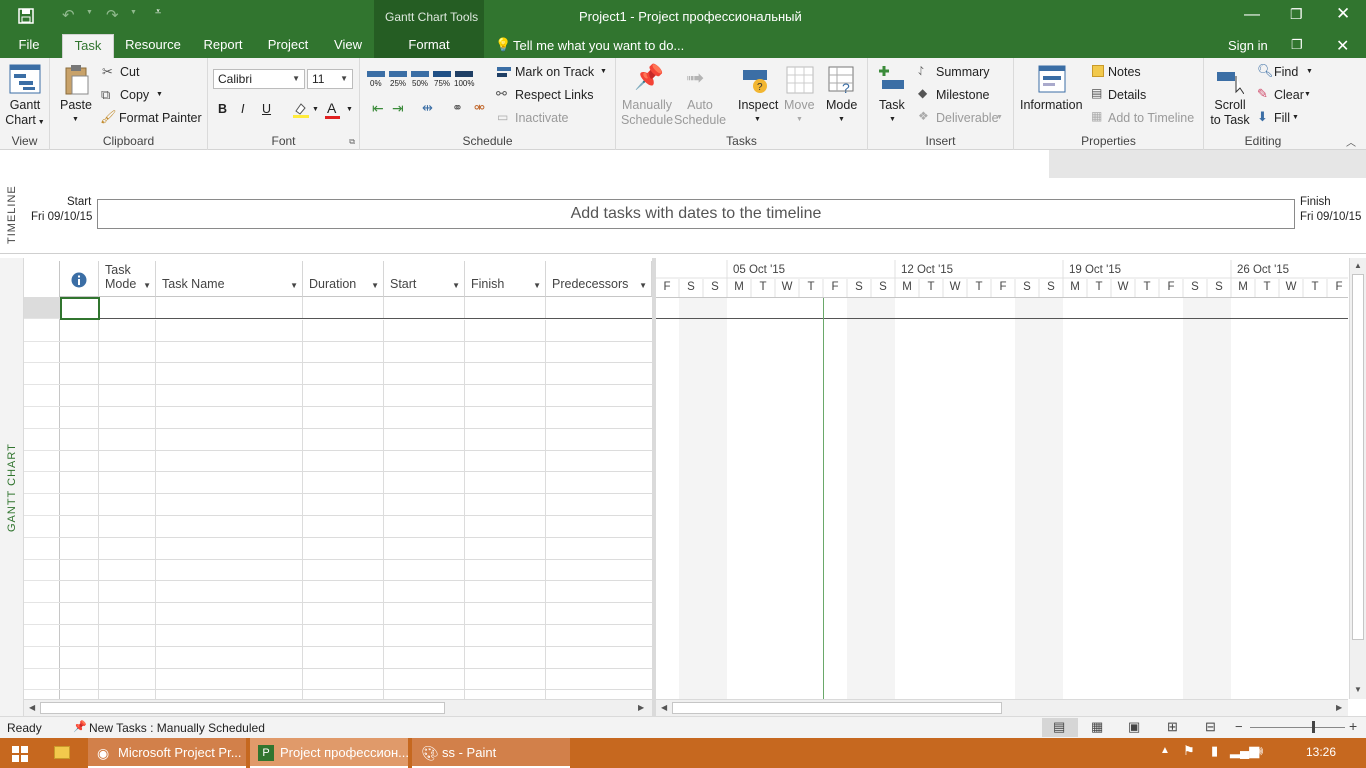 This screenshot has width=1366, height=768. What do you see at coordinates (1297, 727) in the screenshot?
I see `zoom-slider-track` at bounding box center [1297, 727].